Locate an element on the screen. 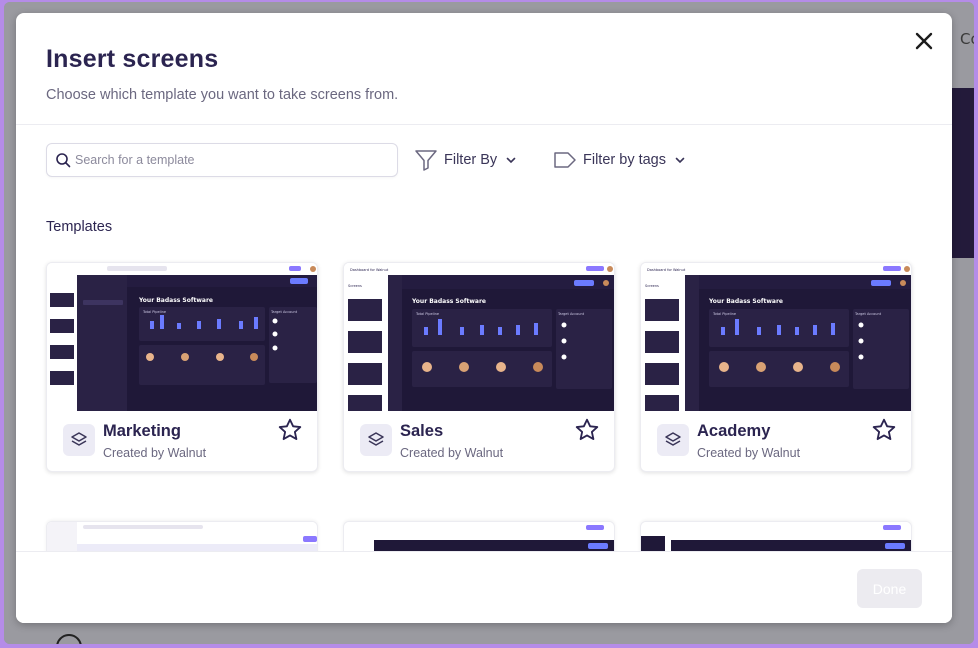  close-icon is located at coordinates (924, 41).